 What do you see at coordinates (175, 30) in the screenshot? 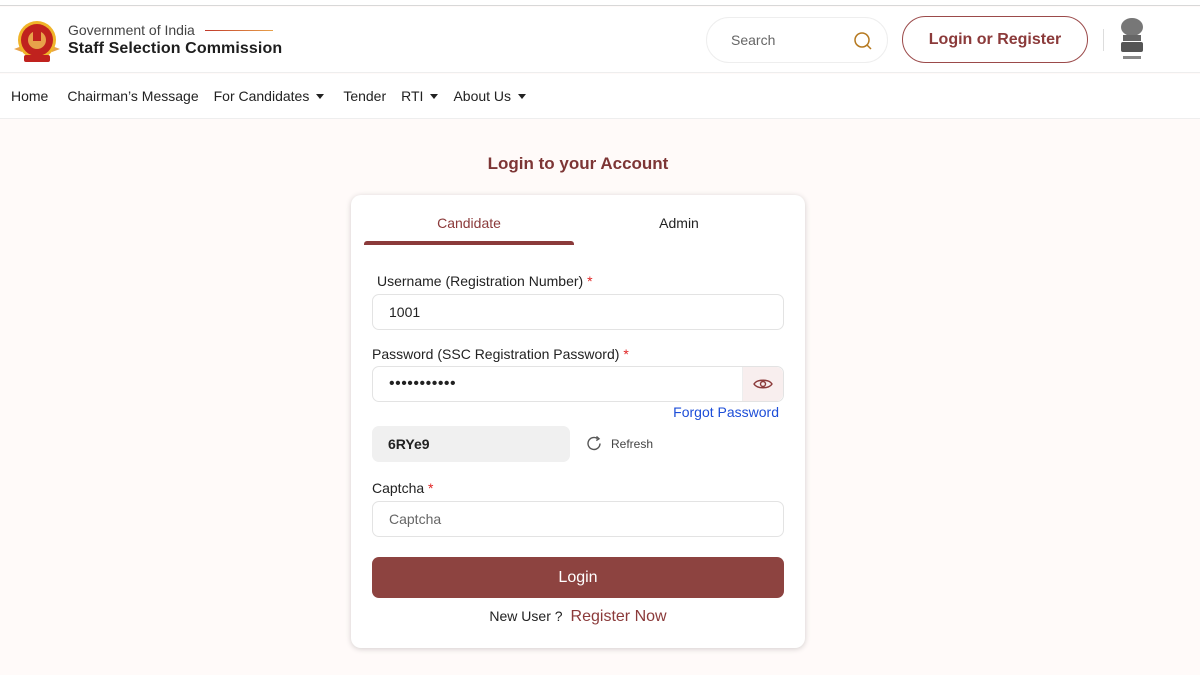
I see `gov-label: Government of India` at bounding box center [175, 30].